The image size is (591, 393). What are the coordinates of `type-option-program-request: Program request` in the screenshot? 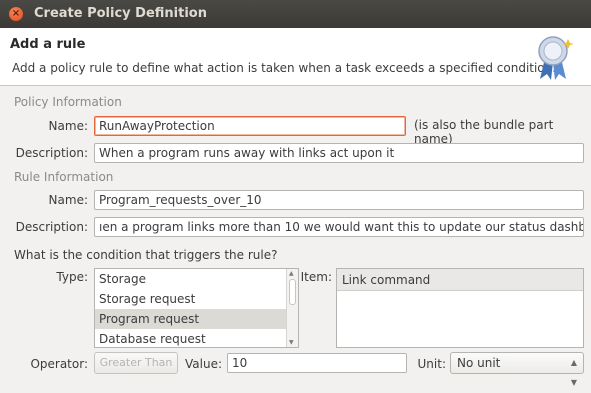 It's located at (196, 319).